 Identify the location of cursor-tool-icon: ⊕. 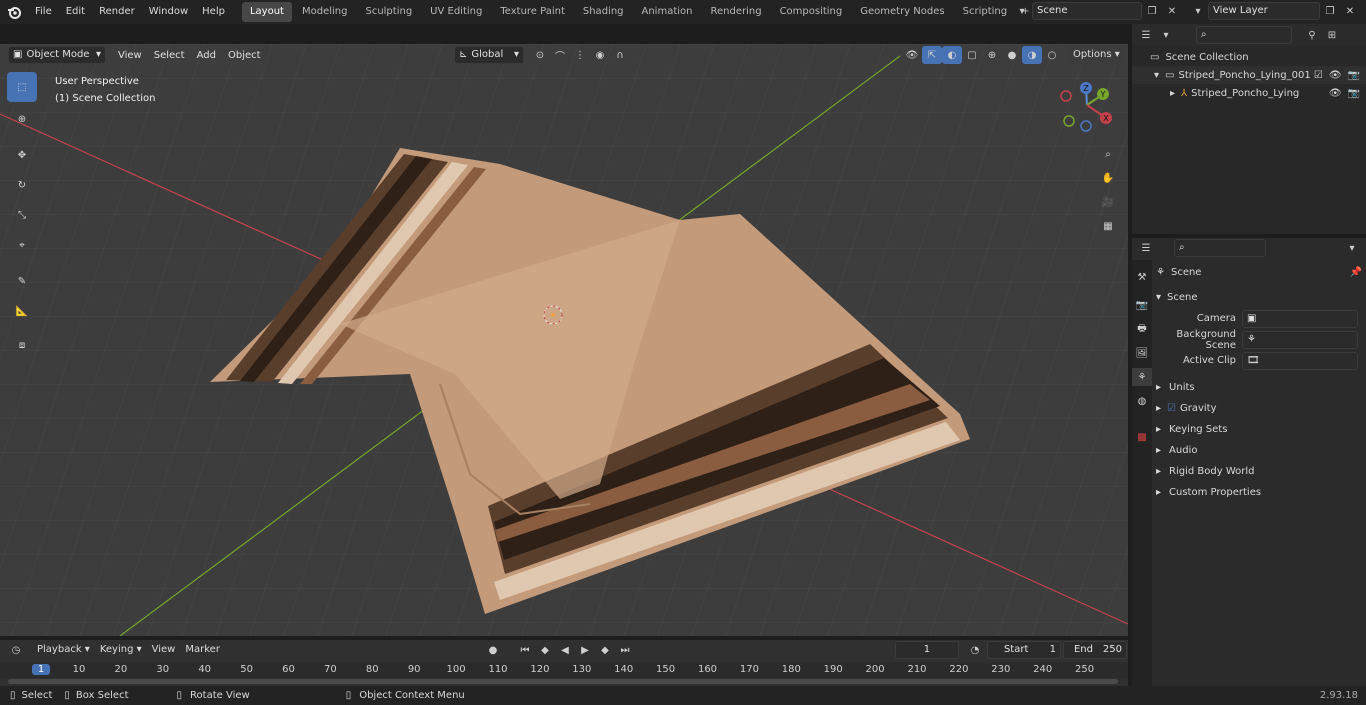
(22, 119).